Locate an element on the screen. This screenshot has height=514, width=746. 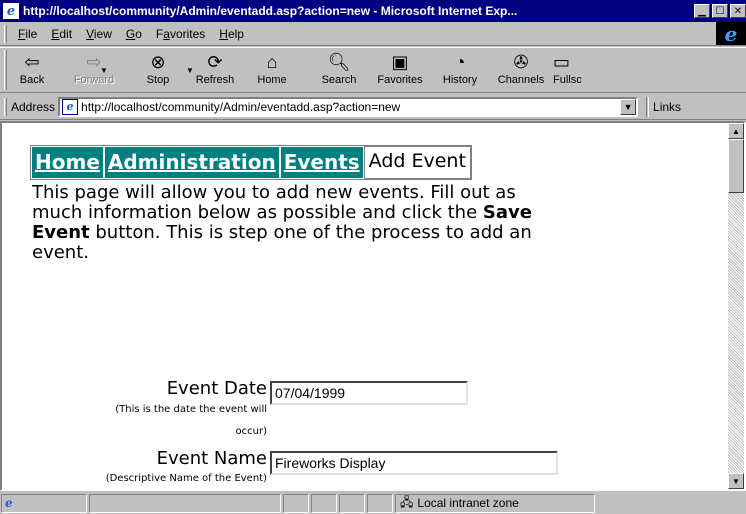
search-icon: 🔍︎ is located at coordinates (339, 61).